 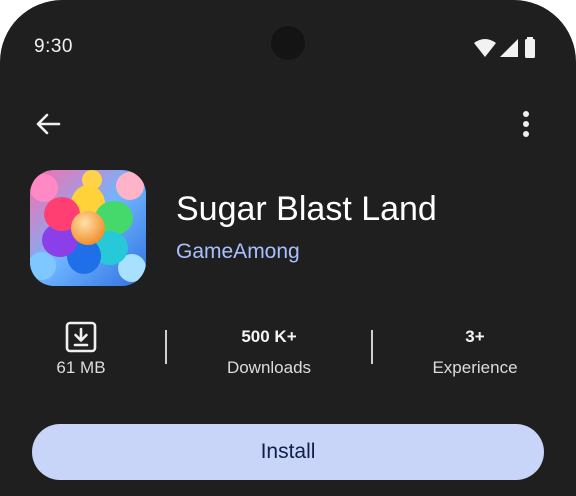 What do you see at coordinates (306, 209) in the screenshot?
I see `app-title: Sugar Blast Land` at bounding box center [306, 209].